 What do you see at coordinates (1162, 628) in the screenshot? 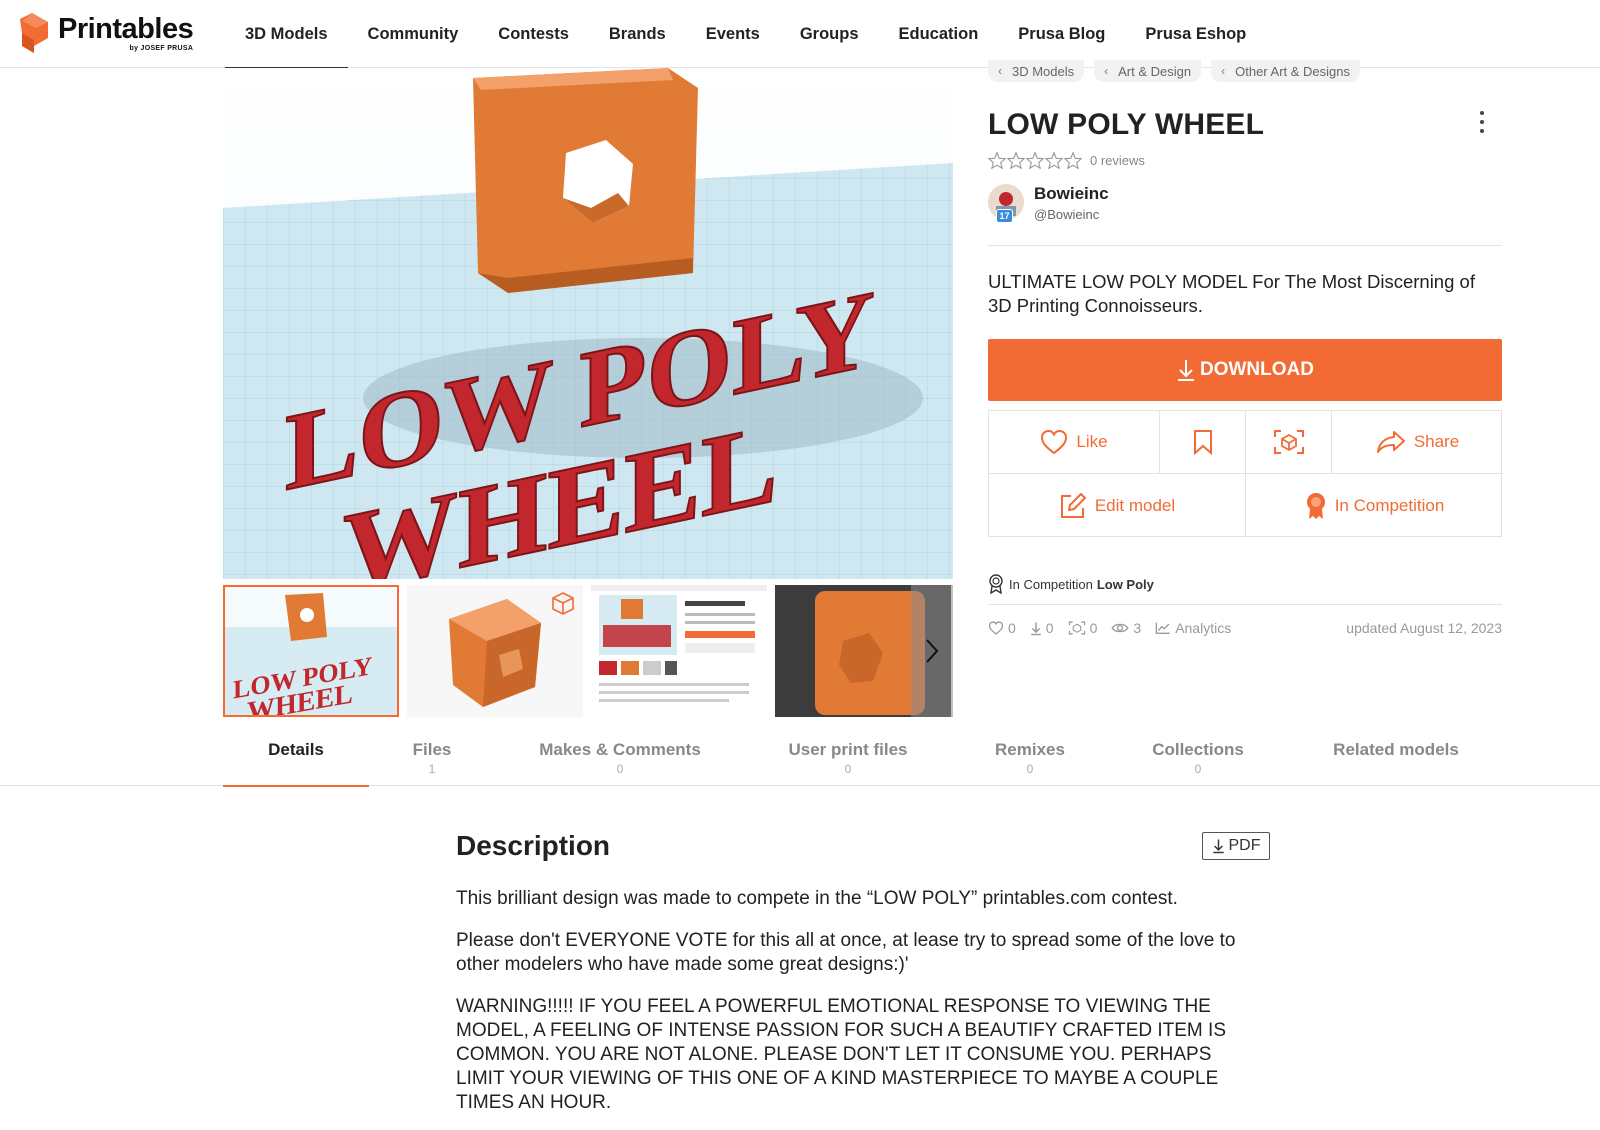
I see `chart-icon` at bounding box center [1162, 628].